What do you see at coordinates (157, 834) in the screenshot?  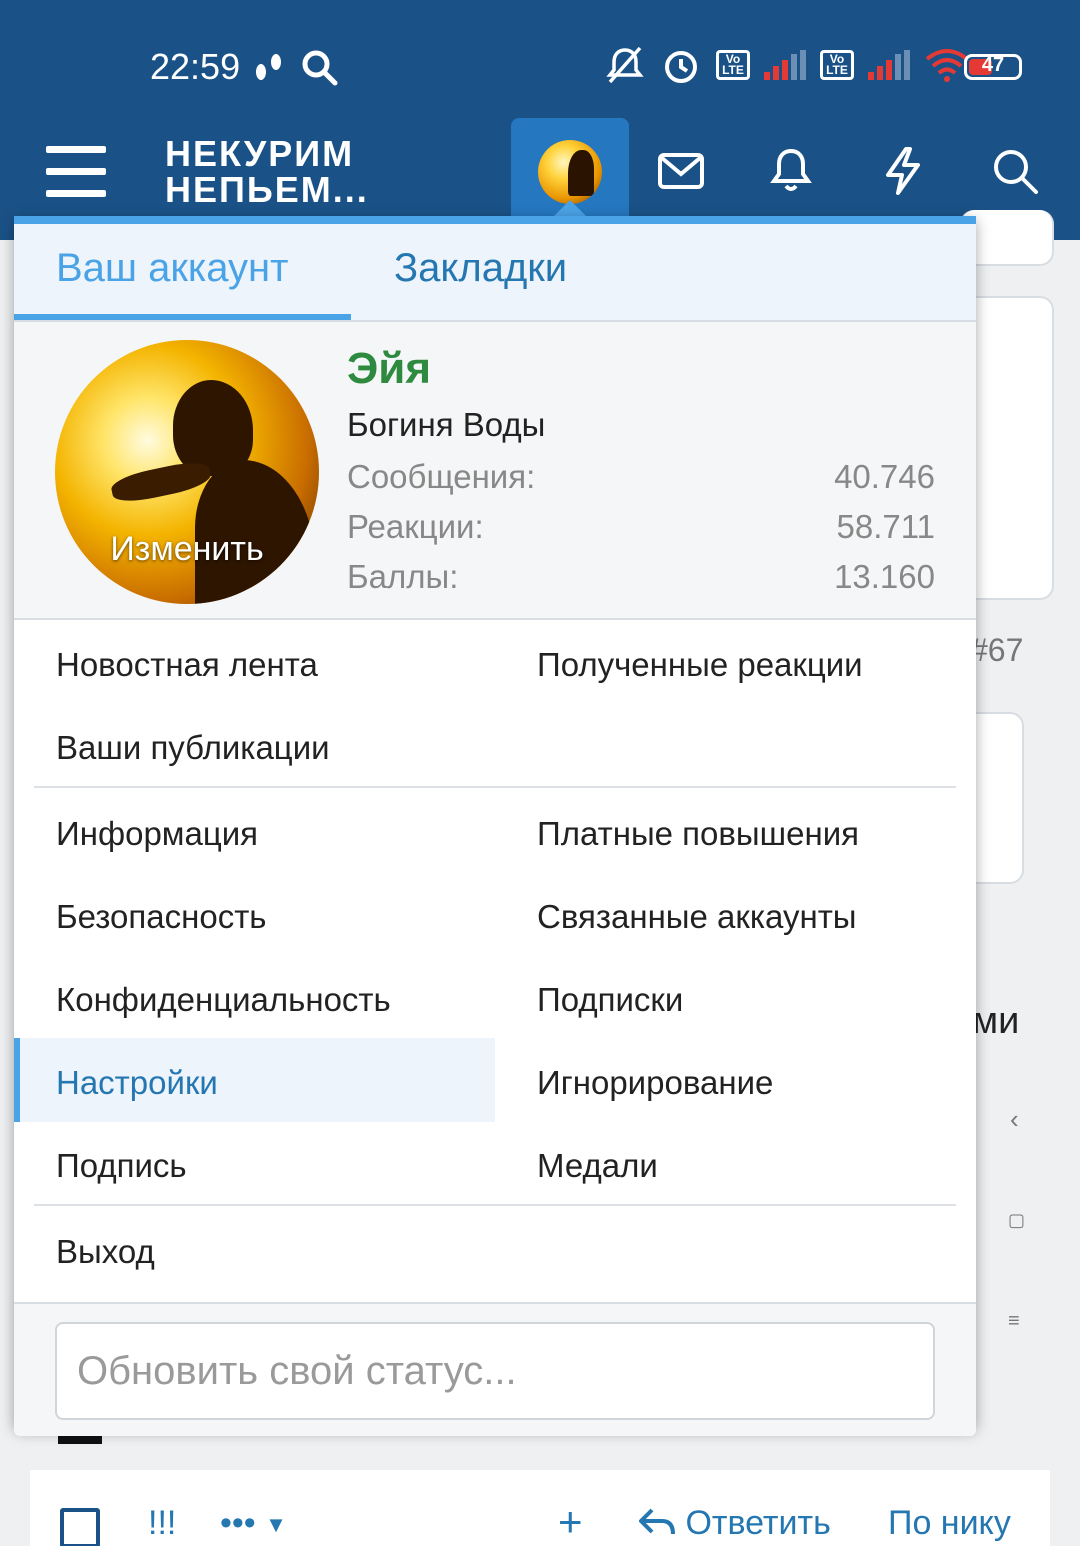 I see `menu-item-info: Информация` at bounding box center [157, 834].